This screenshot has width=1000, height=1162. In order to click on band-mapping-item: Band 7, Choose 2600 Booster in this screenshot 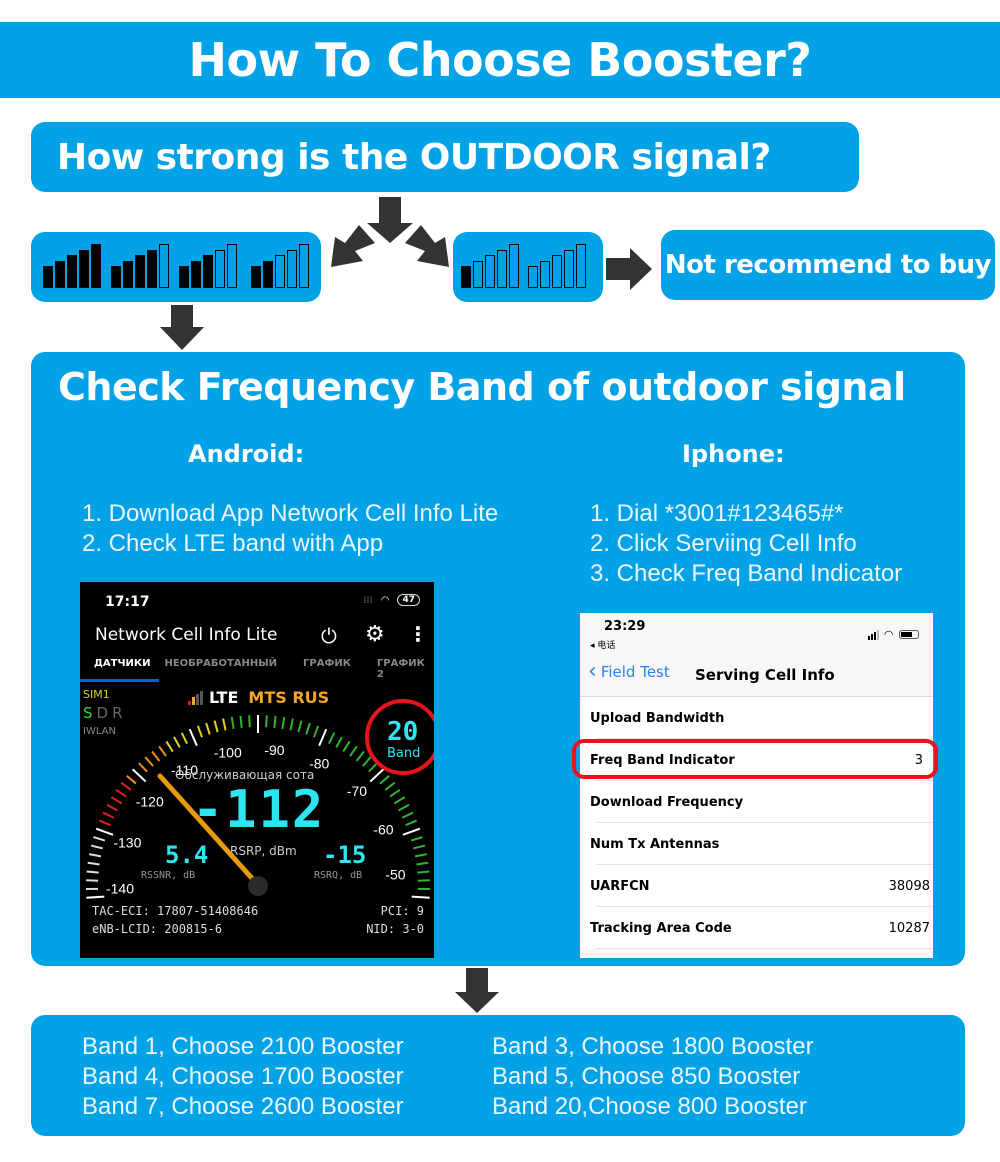, I will do `click(243, 1106)`.